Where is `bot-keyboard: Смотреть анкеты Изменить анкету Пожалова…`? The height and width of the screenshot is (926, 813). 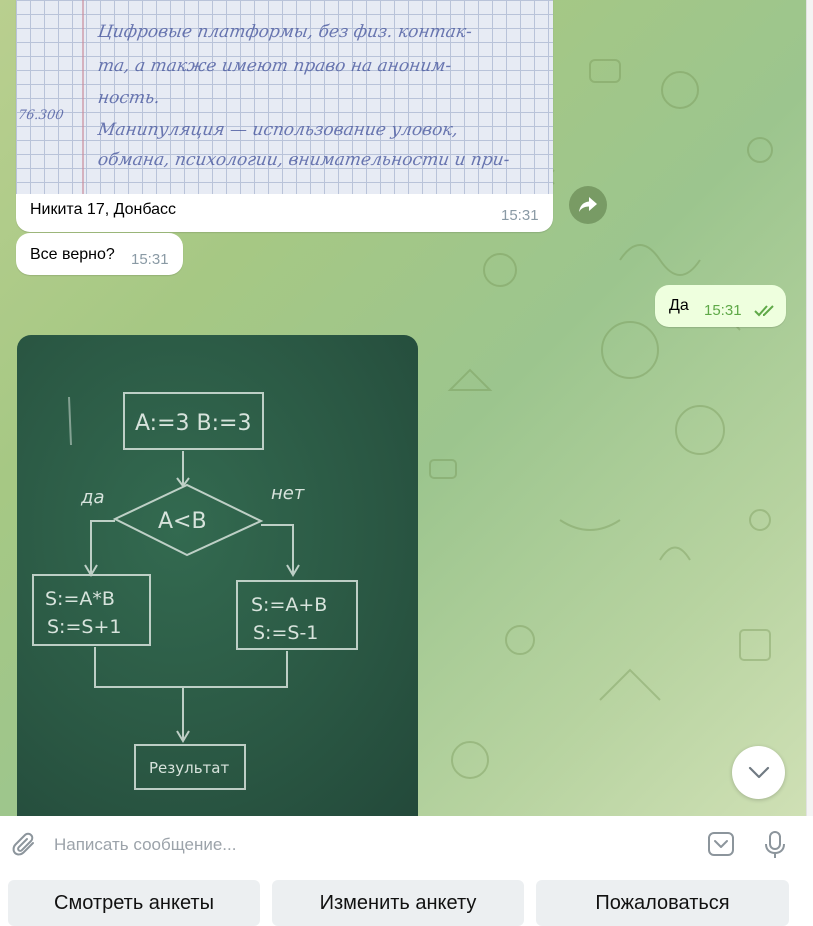
bot-keyboard: Смотреть анкеты Изменить анкету Пожалова… is located at coordinates (406, 899).